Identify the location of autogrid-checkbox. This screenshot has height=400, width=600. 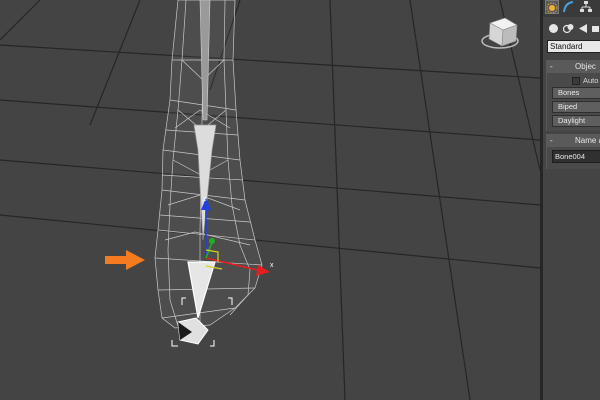
(576, 81).